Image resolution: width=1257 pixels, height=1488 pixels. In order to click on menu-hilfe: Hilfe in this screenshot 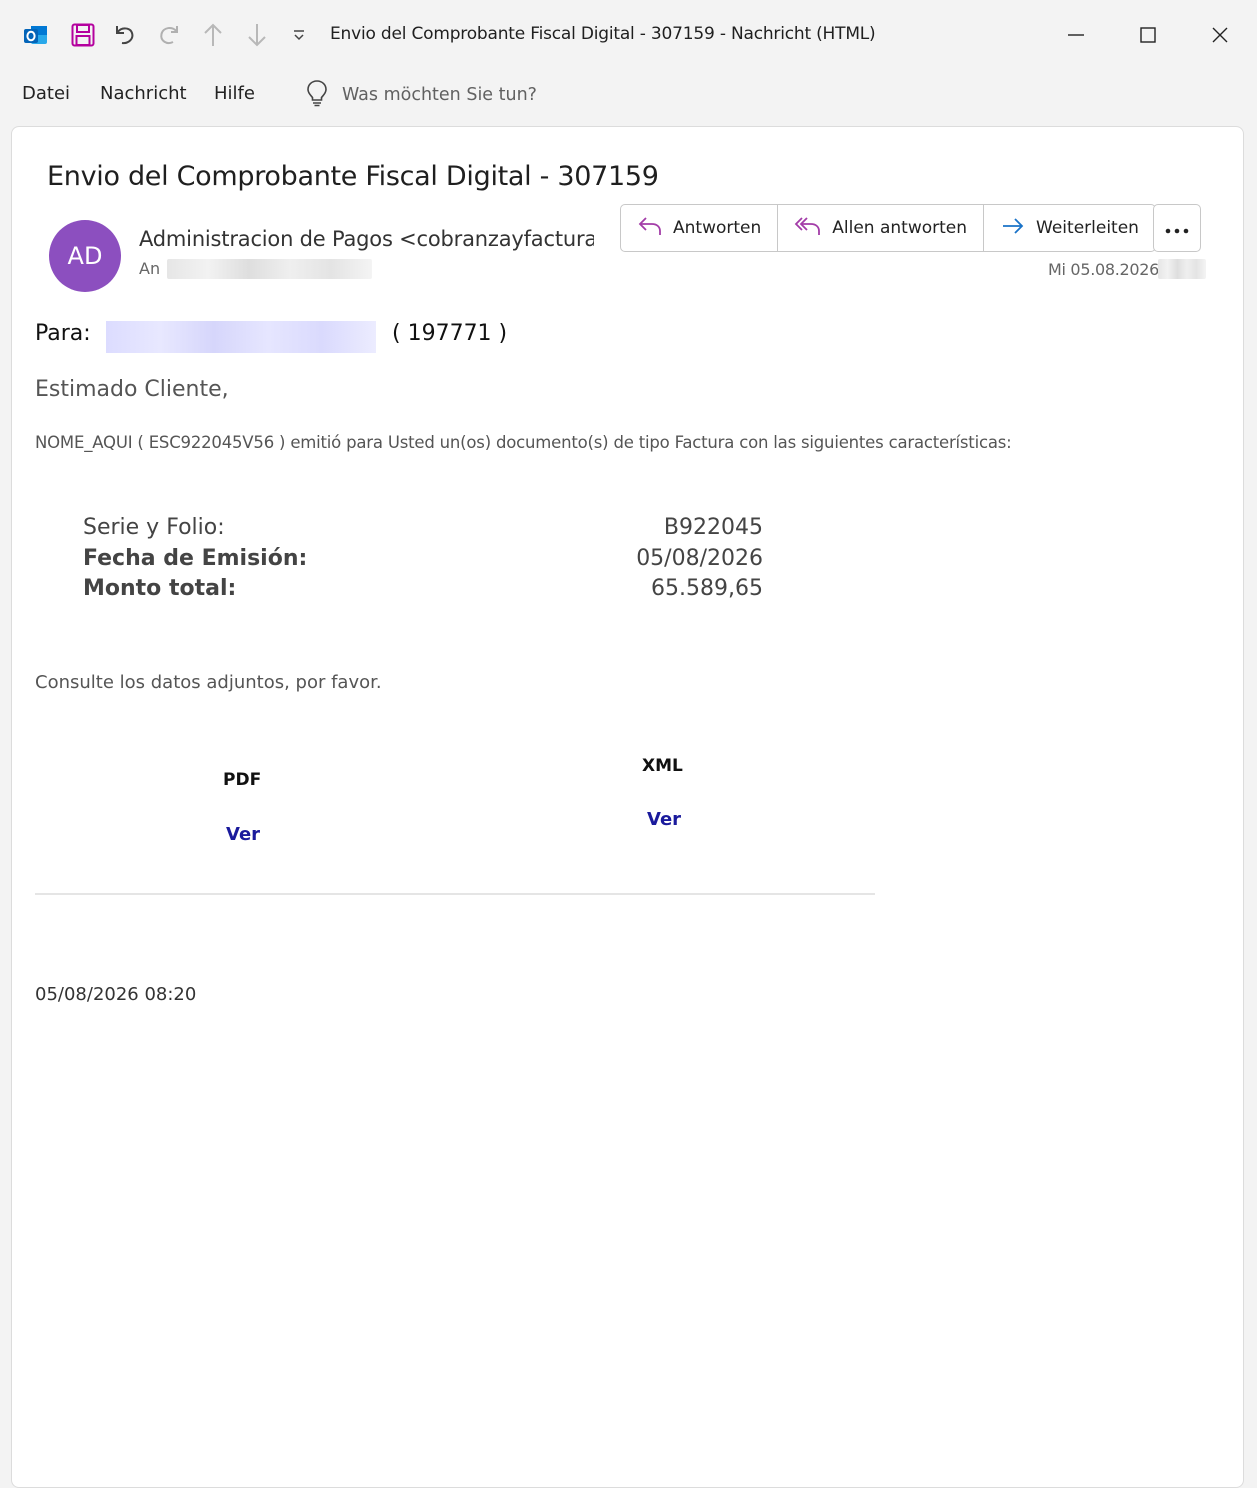, I will do `click(234, 93)`.